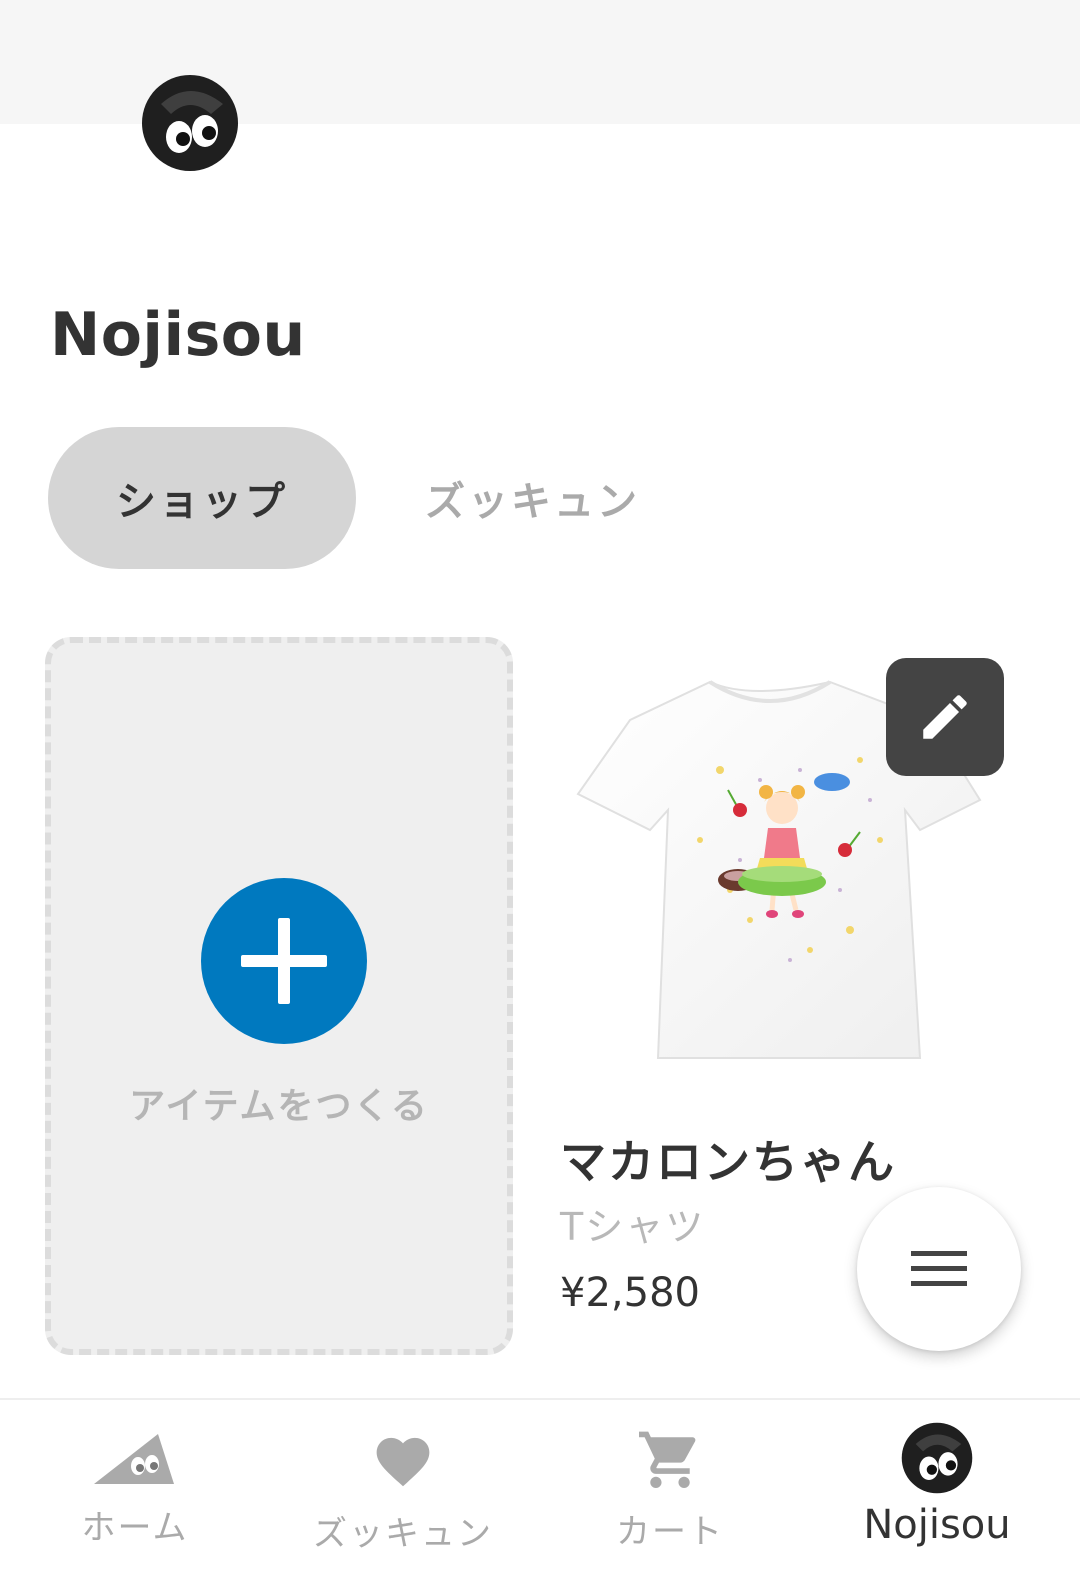  I want to click on nav-cart: カート, so click(670, 1491).